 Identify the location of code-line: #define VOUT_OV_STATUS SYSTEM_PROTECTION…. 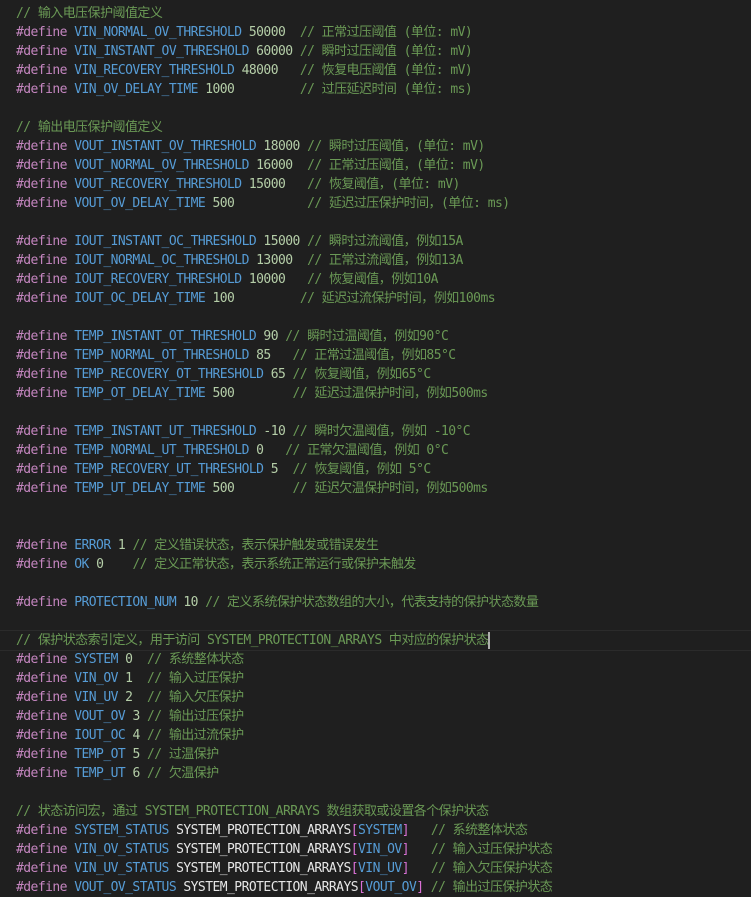
(284, 887).